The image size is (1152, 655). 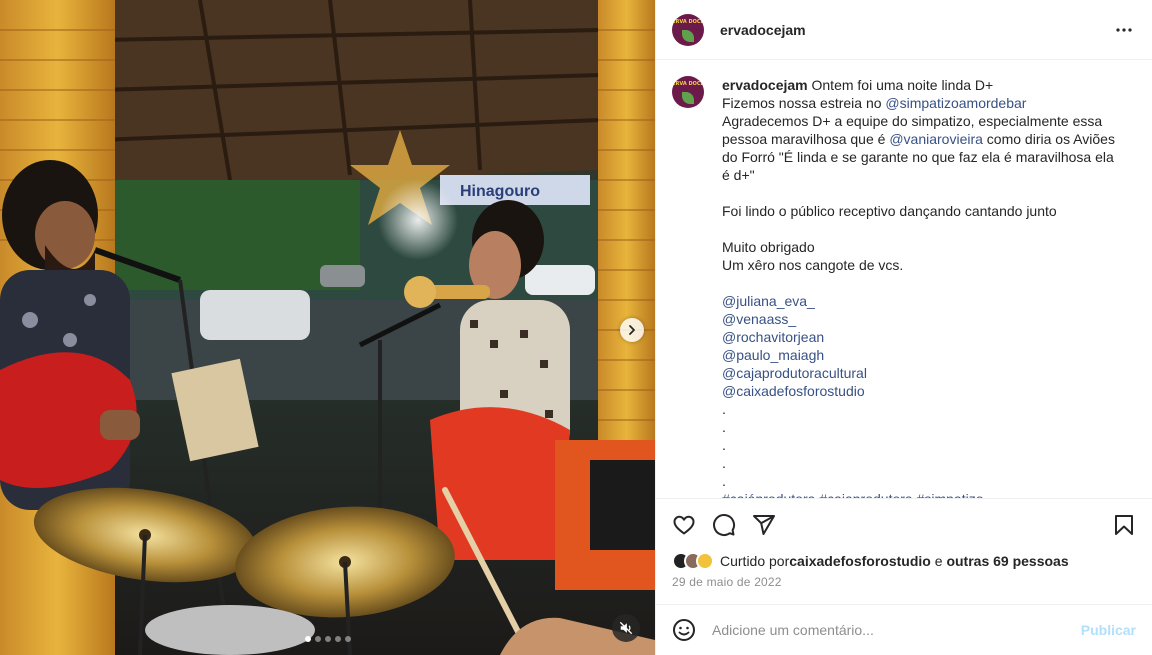 I want to click on muted-speaker-icon, so click(x=626, y=628).